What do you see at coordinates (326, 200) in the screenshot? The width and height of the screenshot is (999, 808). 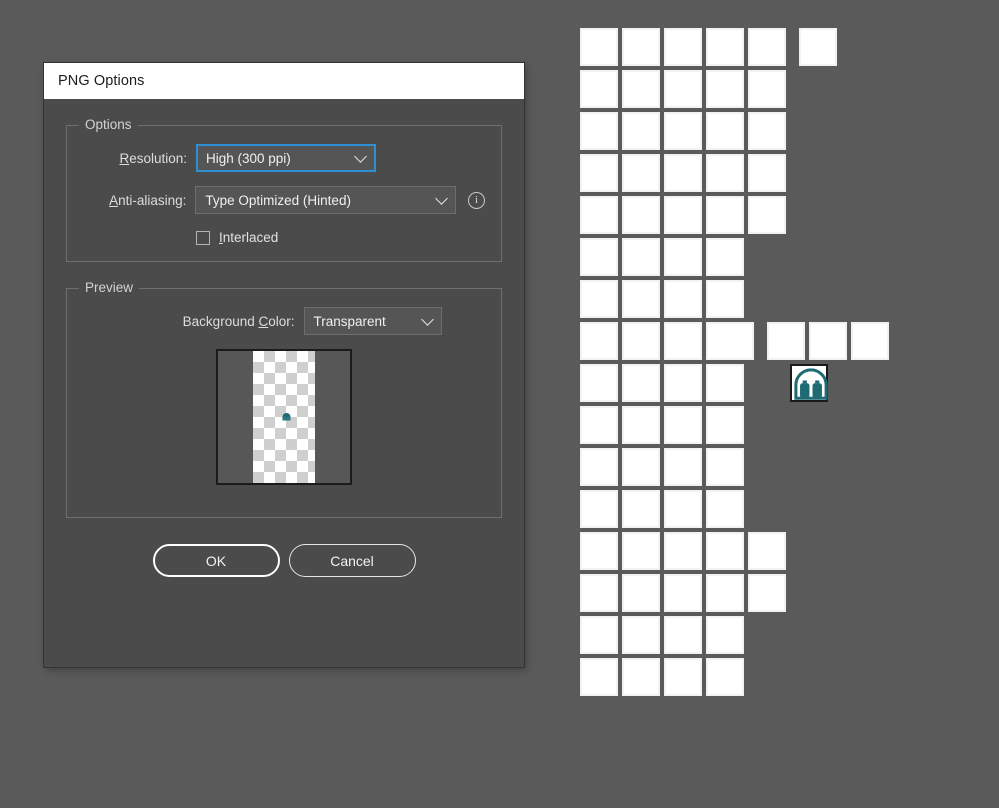 I see `anti-aliasing-select: Type Optimized (Hinted)` at bounding box center [326, 200].